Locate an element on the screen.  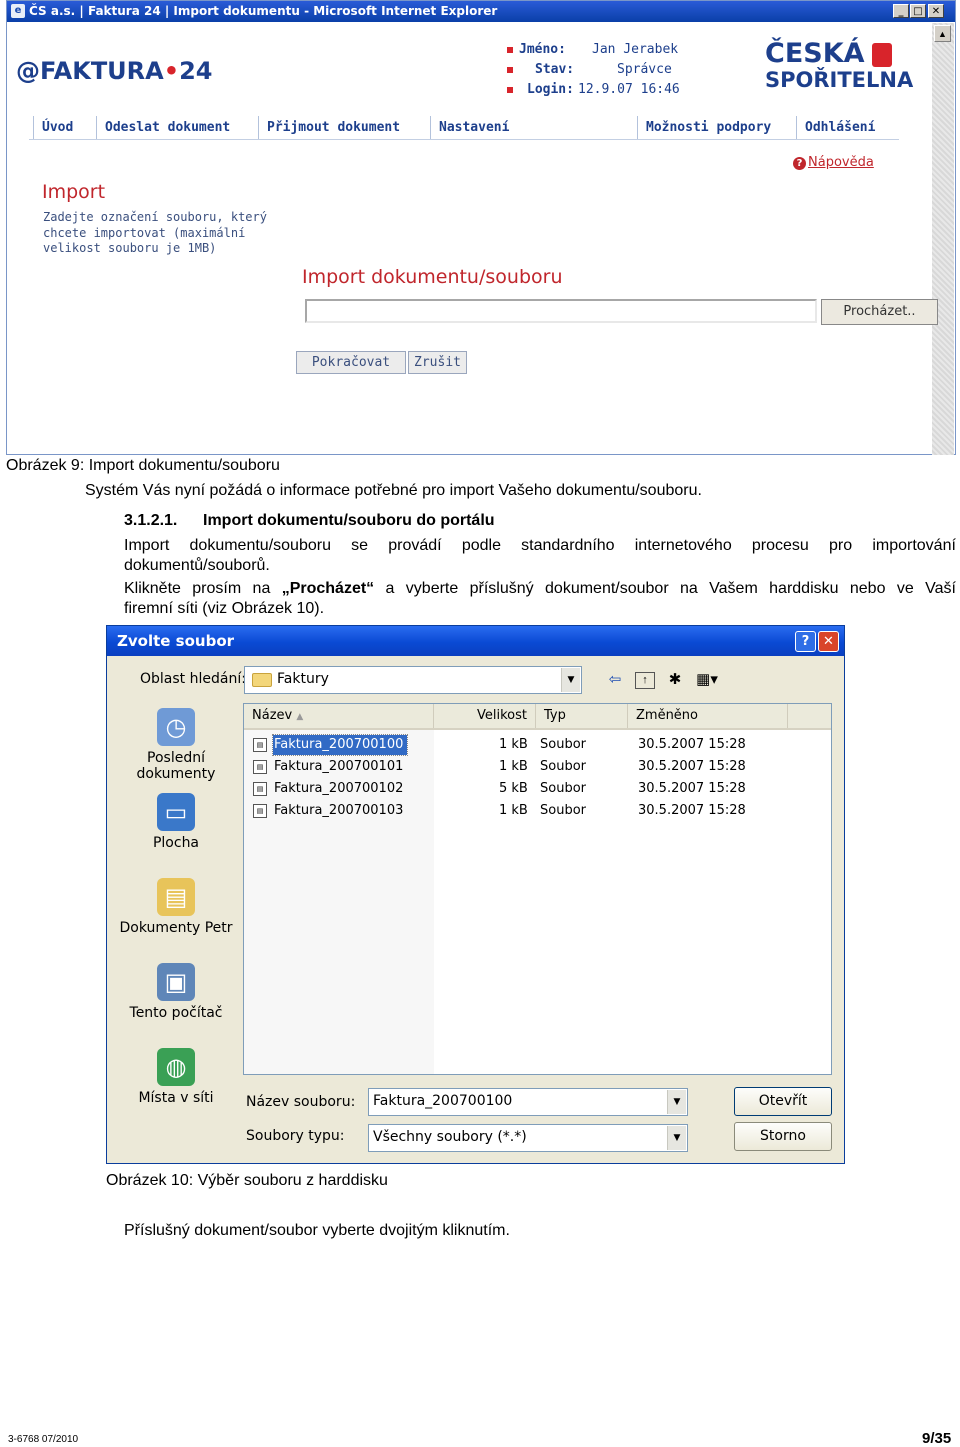
word: dokument/soubor is located at coordinates (607, 588).